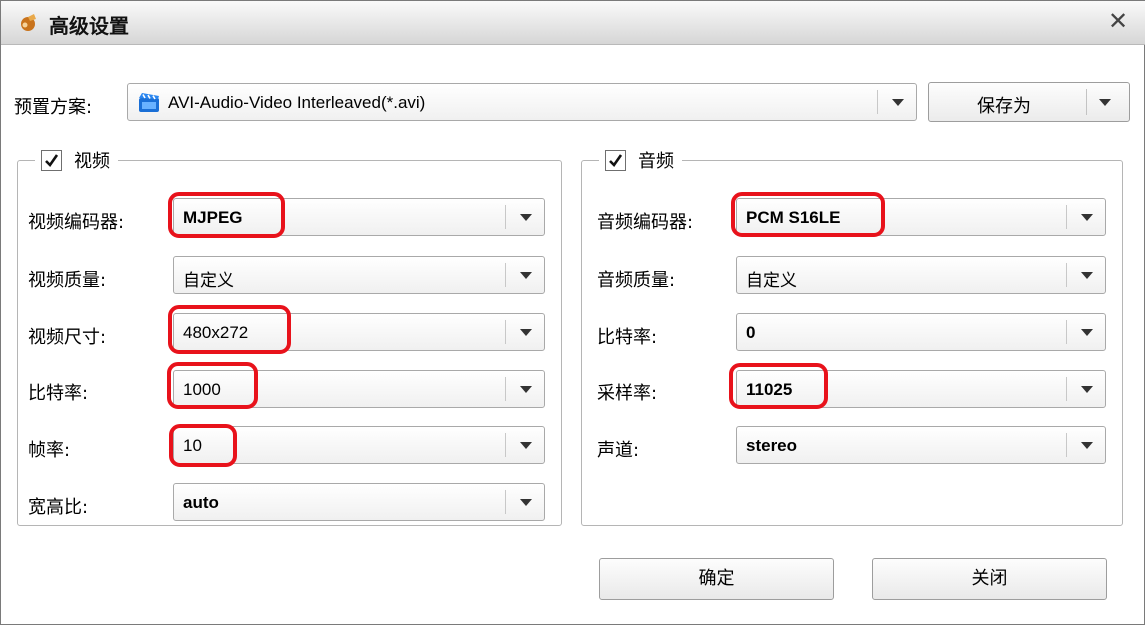 This screenshot has width=1145, height=625. Describe the element at coordinates (51, 160) in the screenshot. I see `video-enable-checkbox` at that location.